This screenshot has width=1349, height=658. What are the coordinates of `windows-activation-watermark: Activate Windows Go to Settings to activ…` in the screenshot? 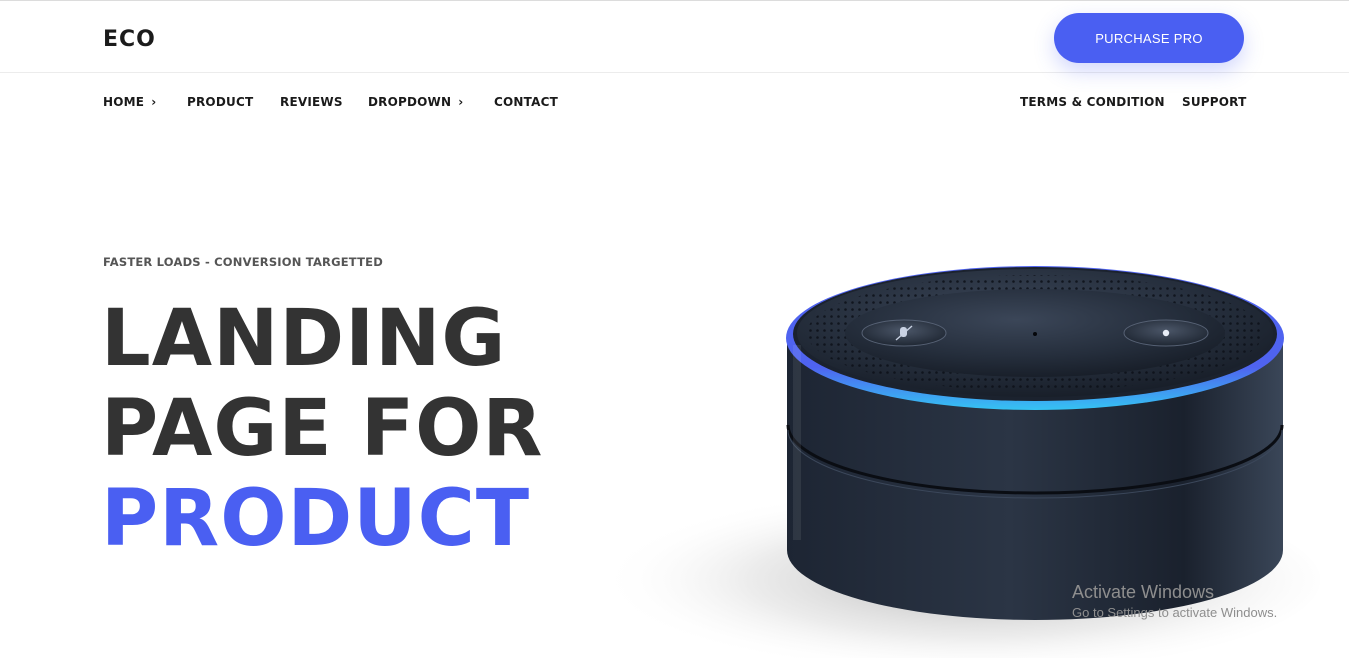 It's located at (1174, 601).